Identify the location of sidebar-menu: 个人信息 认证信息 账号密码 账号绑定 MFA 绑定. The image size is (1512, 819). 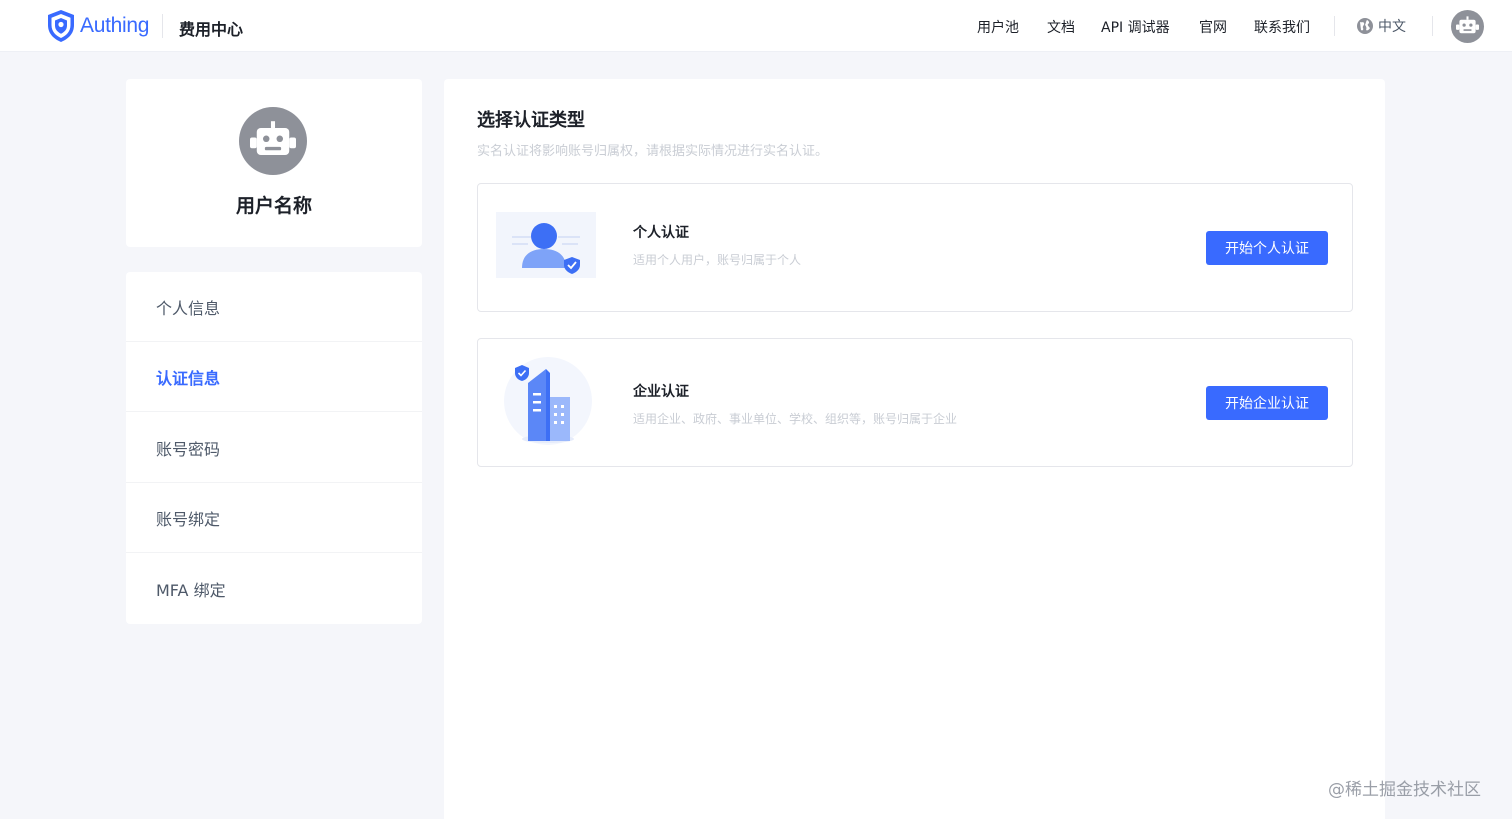
(274, 448).